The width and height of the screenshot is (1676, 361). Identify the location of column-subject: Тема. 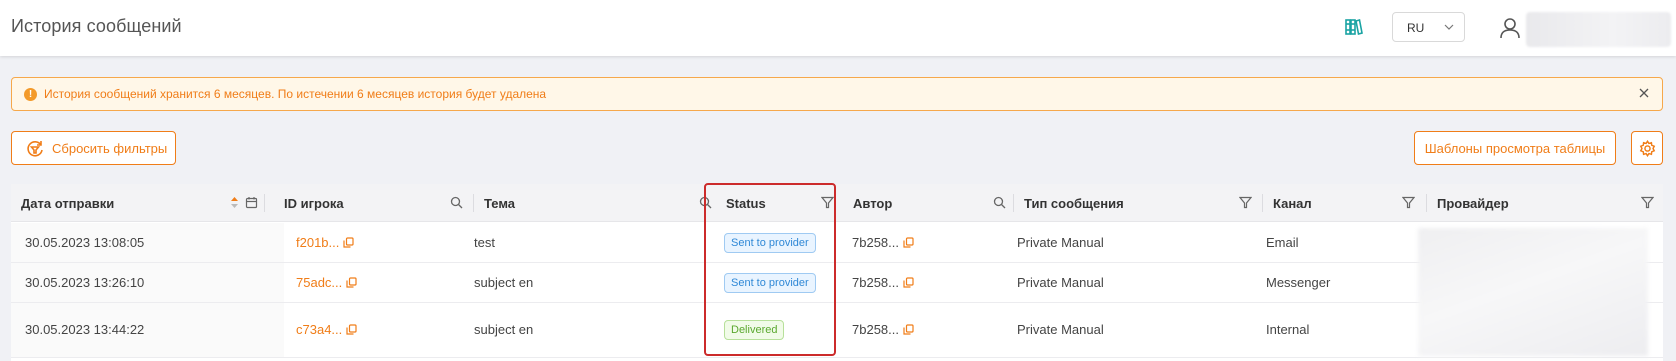
(595, 203).